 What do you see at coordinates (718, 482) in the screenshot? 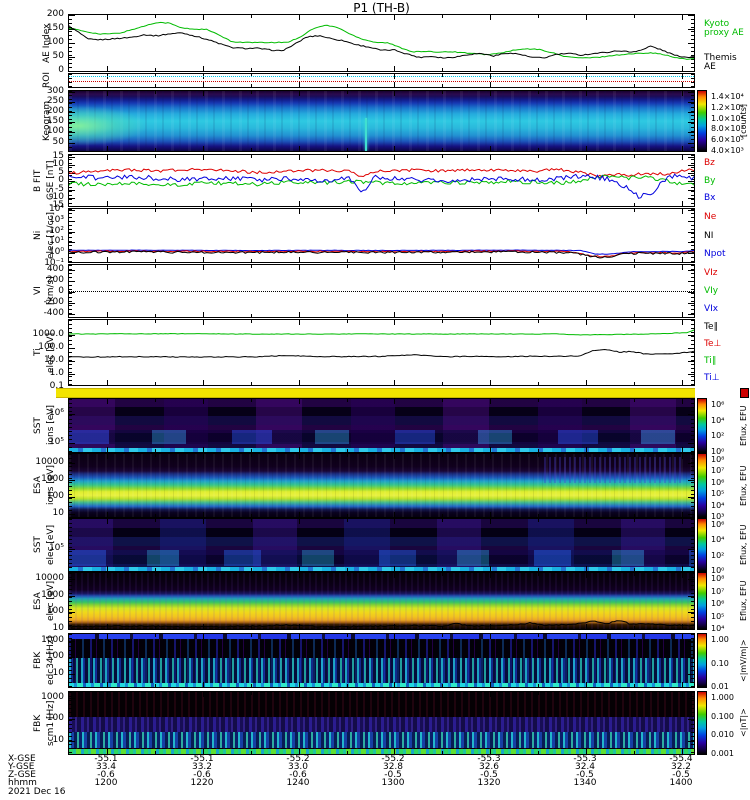
I see `colorbar-tick-label: 10⁶` at bounding box center [718, 482].